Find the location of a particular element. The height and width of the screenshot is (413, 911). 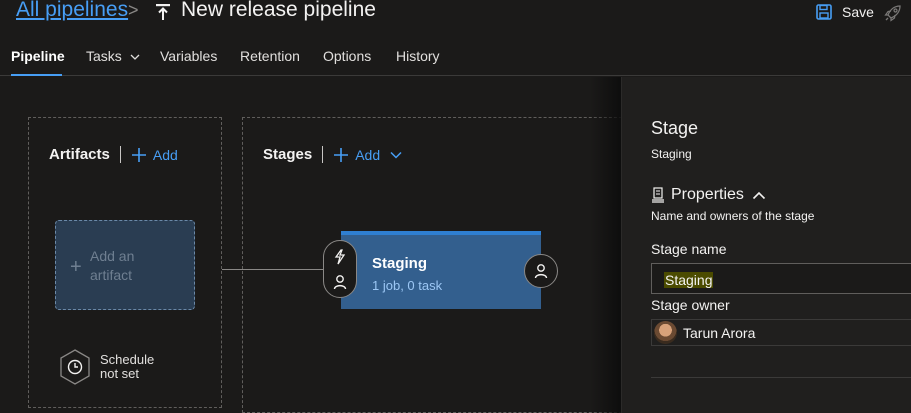

tab-retention: Retention is located at coordinates (270, 56).